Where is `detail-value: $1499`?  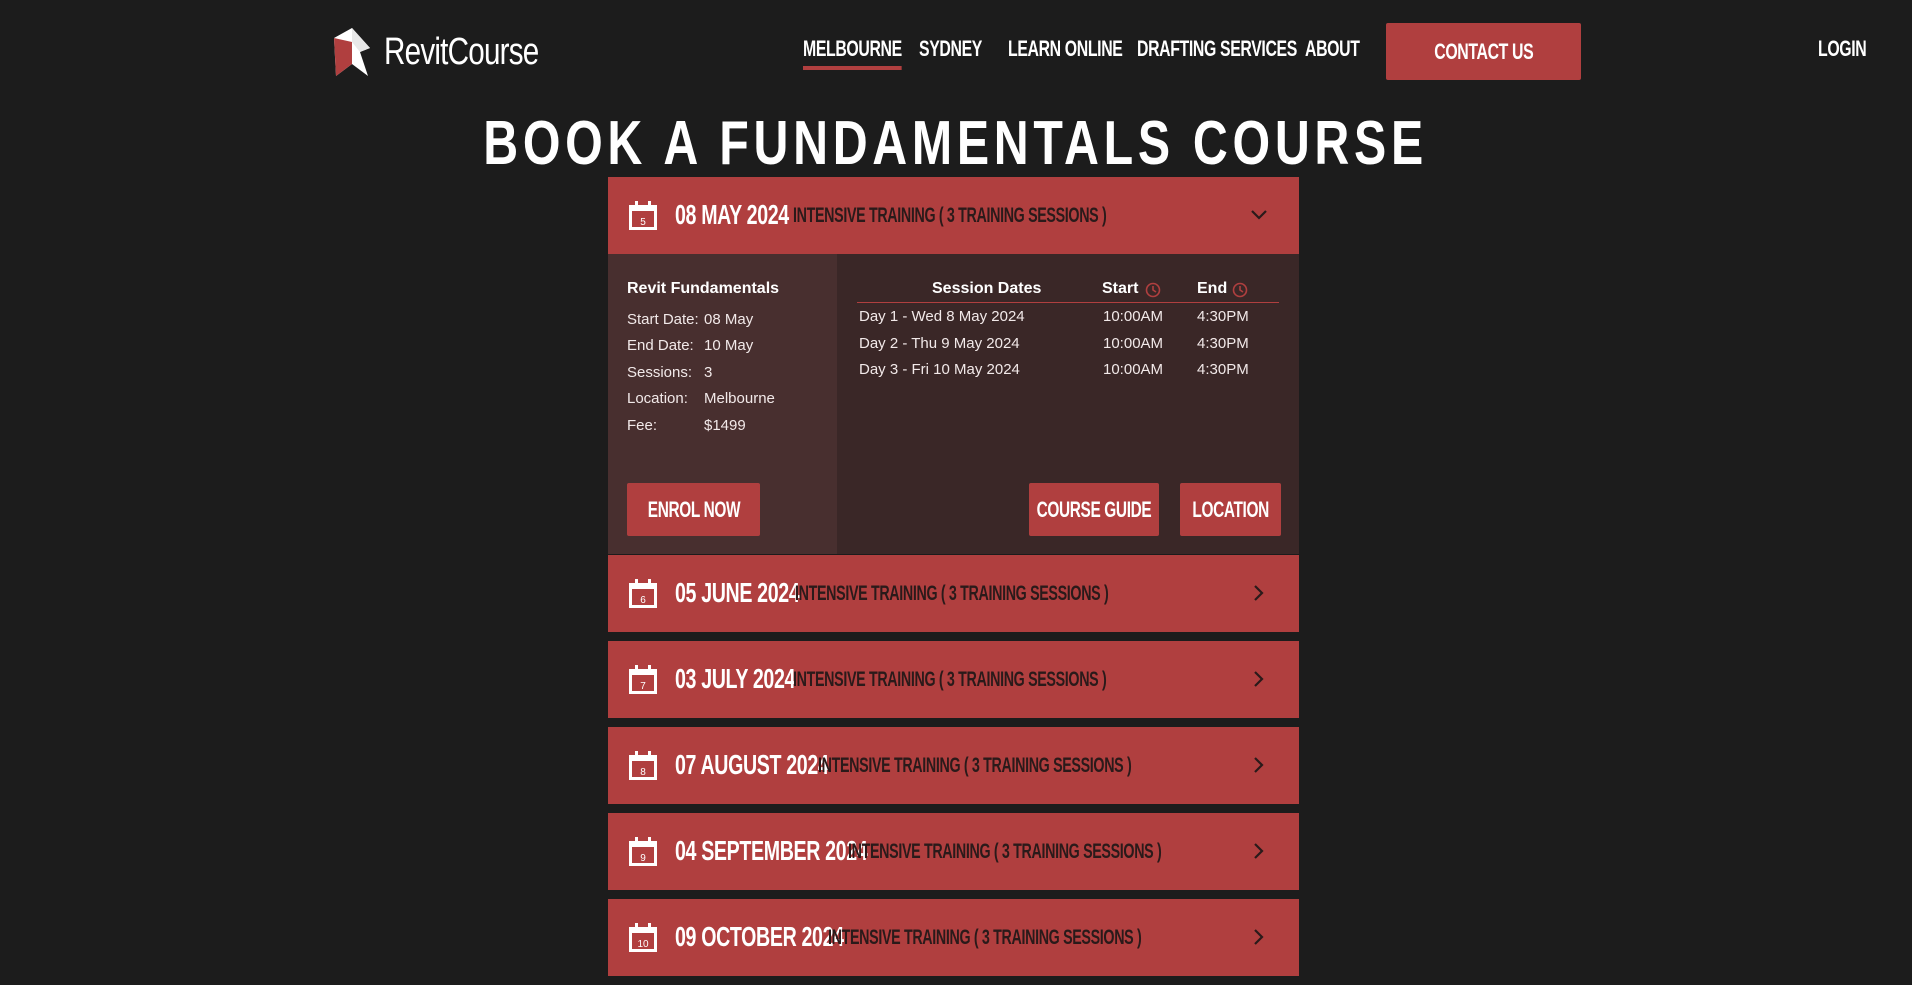 detail-value: $1499 is located at coordinates (725, 425).